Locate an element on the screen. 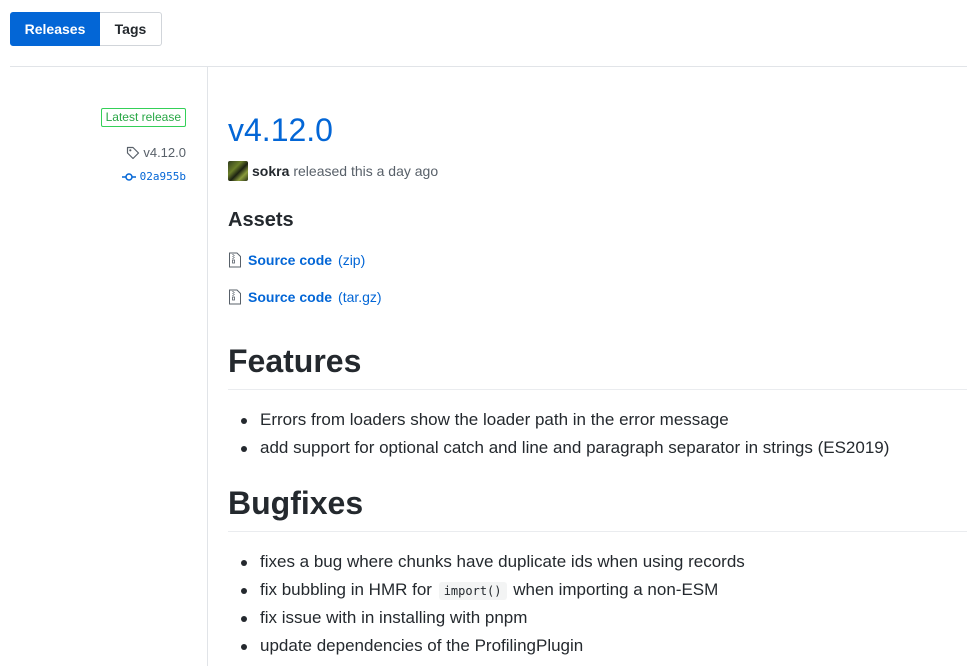  asset-source-zip: Source code (zip) is located at coordinates (296, 260).